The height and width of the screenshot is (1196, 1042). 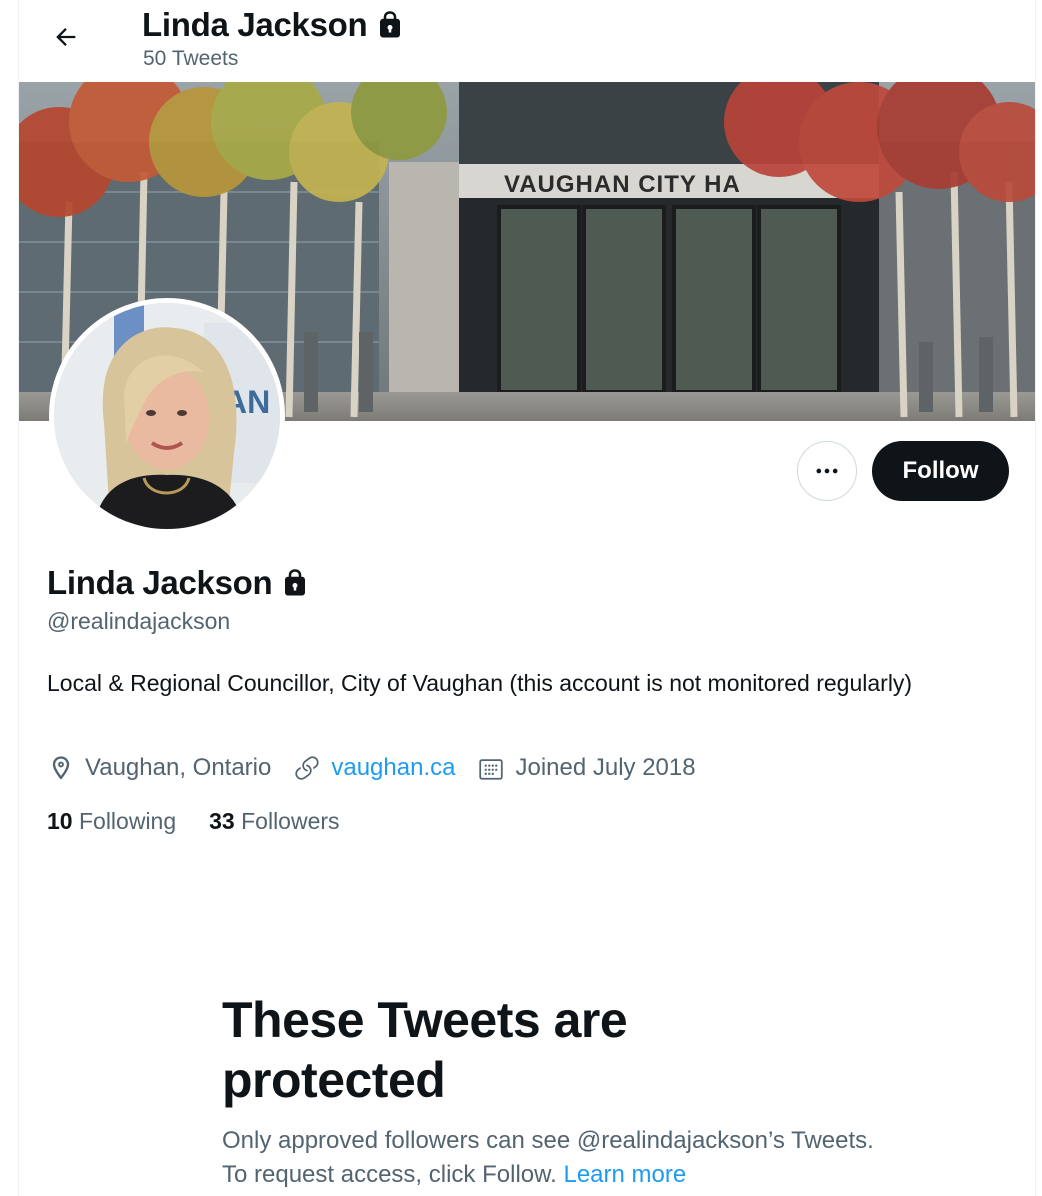 What do you see at coordinates (393, 768) in the screenshot?
I see `website-link: vaughan.ca` at bounding box center [393, 768].